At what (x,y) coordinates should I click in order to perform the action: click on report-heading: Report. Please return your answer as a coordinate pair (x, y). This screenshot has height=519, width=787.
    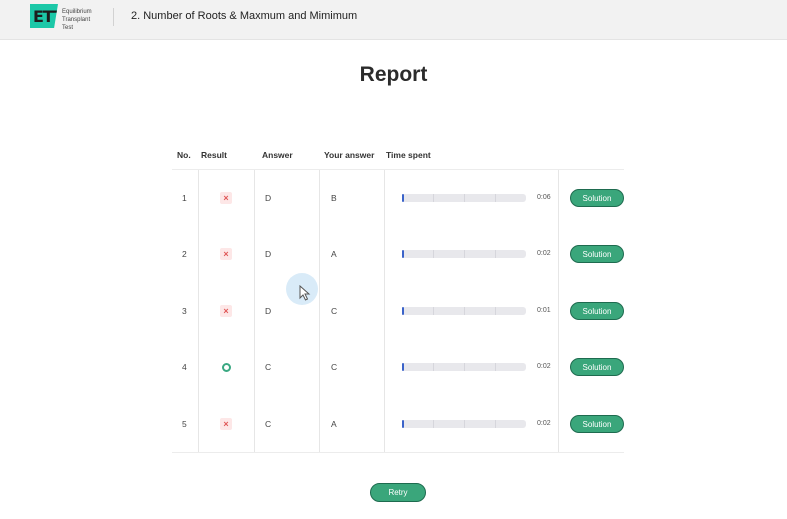
    Looking at the image, I should click on (393, 74).